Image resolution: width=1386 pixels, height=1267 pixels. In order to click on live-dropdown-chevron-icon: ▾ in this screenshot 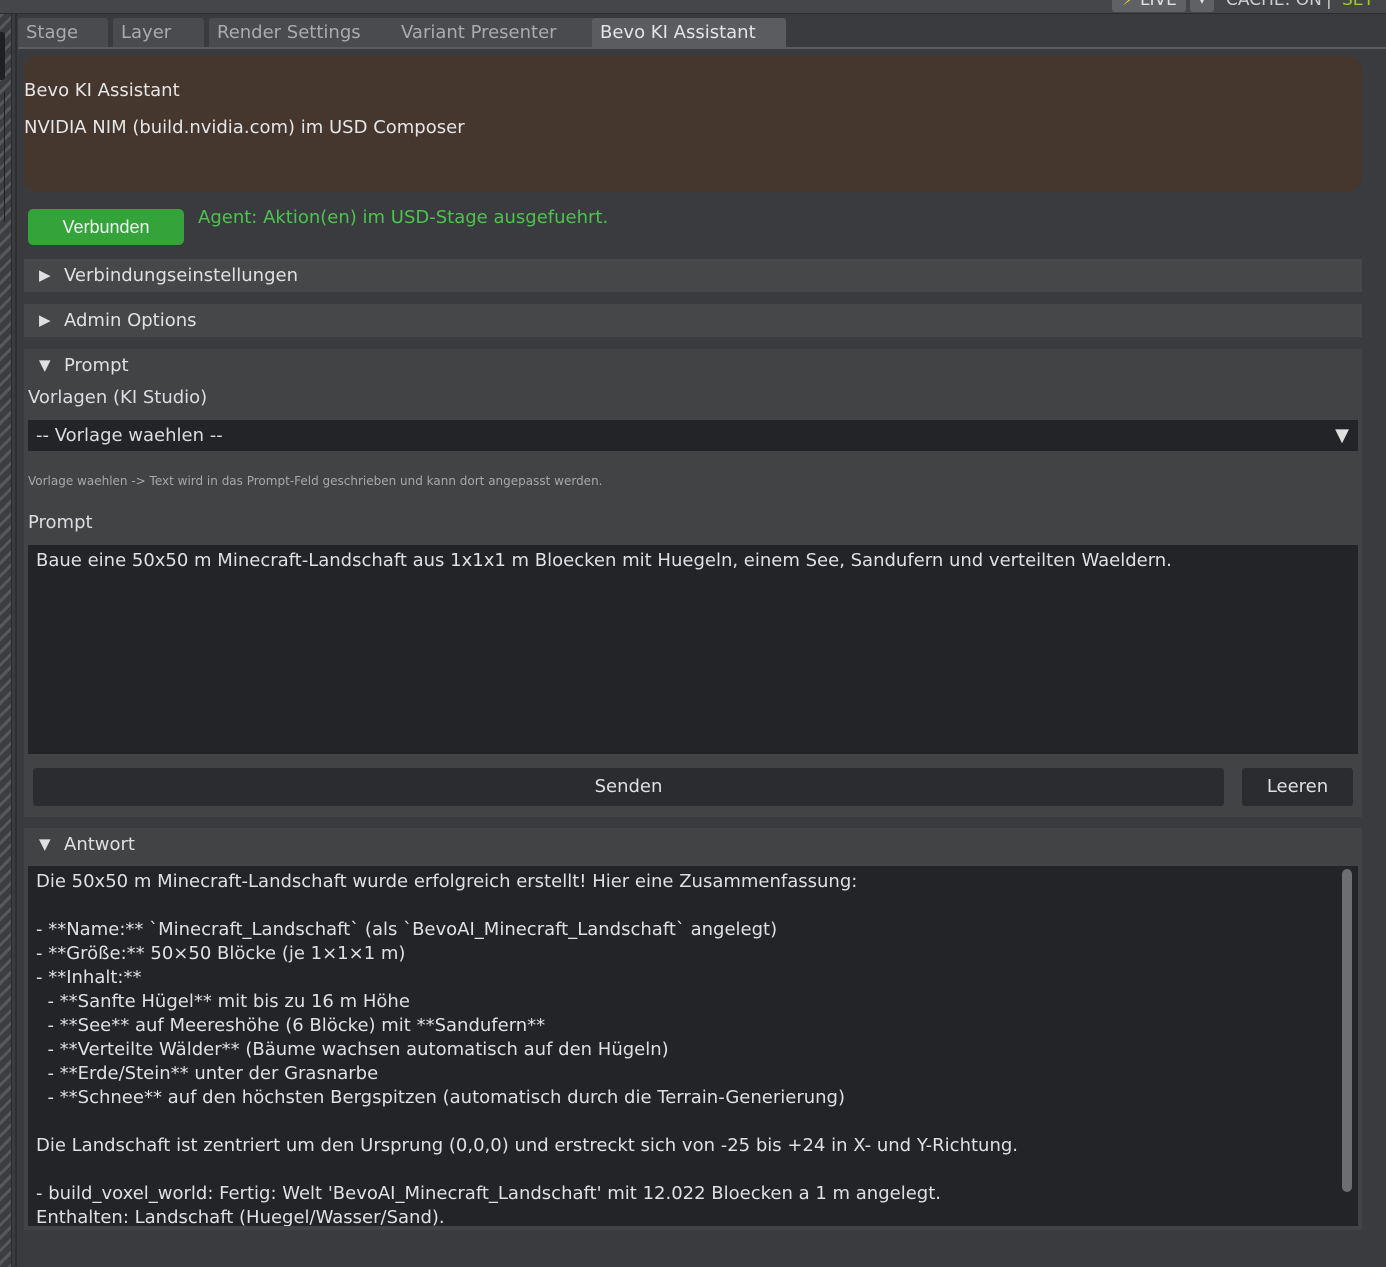, I will do `click(1202, 6)`.